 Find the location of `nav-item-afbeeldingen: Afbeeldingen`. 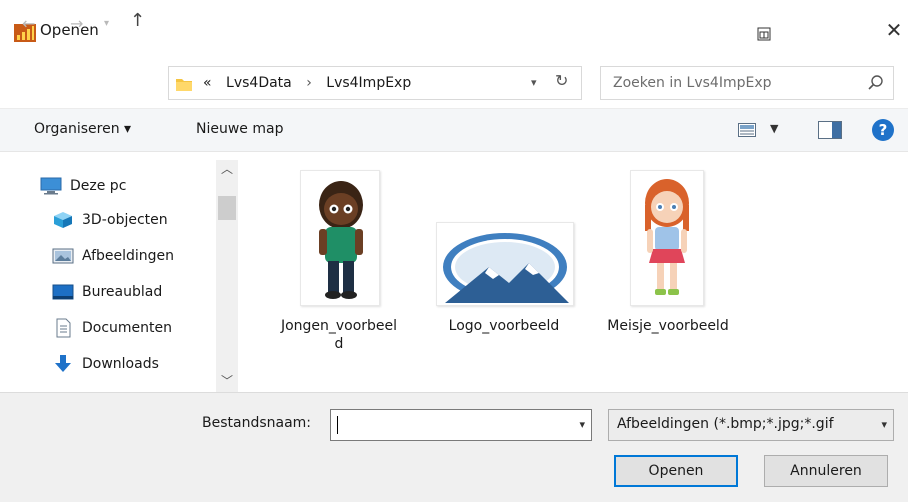

nav-item-afbeeldingen: Afbeeldingen is located at coordinates (113, 256).